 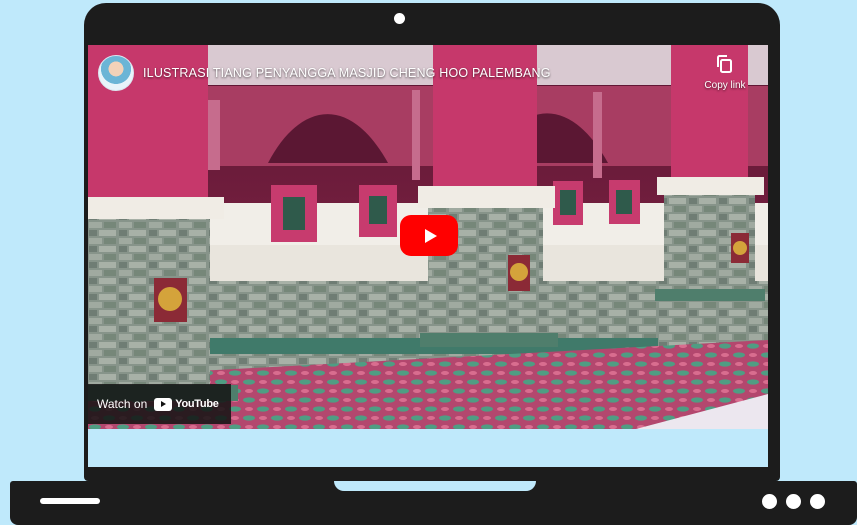 I want to click on copy-link-label: Copy link, so click(x=725, y=85).